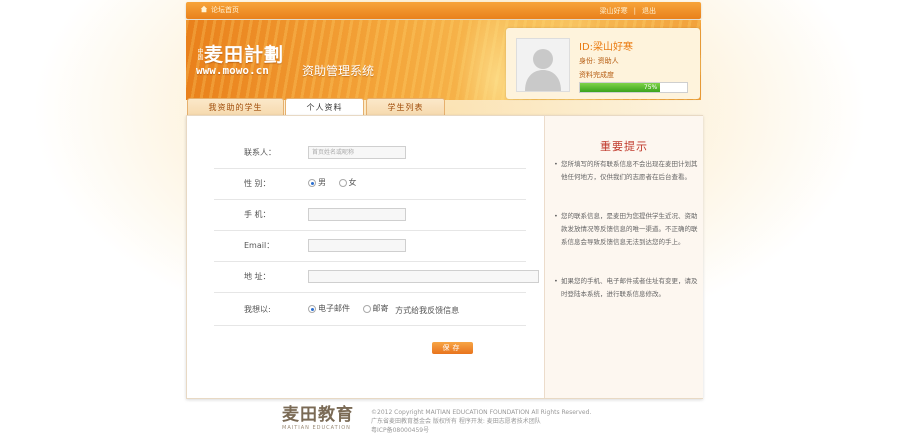 This screenshot has width=900, height=445. Describe the element at coordinates (357, 214) in the screenshot. I see `phone-input` at that location.